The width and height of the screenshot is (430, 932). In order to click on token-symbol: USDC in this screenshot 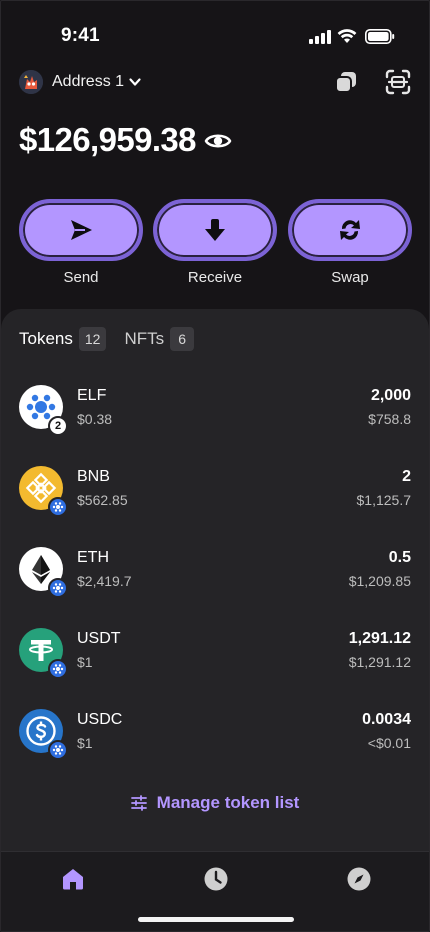, I will do `click(100, 719)`.